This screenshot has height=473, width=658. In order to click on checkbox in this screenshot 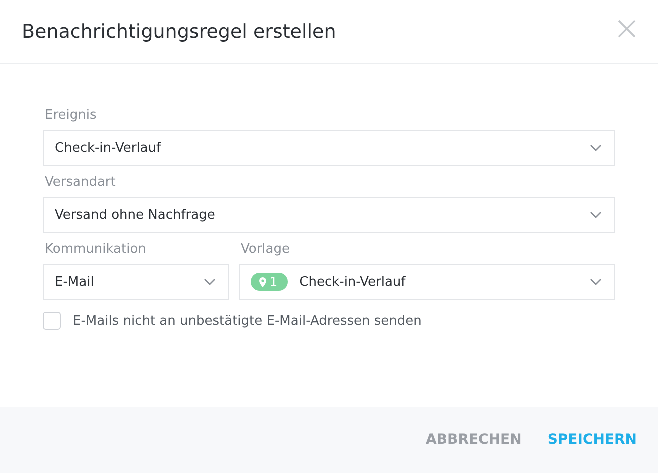, I will do `click(52, 321)`.